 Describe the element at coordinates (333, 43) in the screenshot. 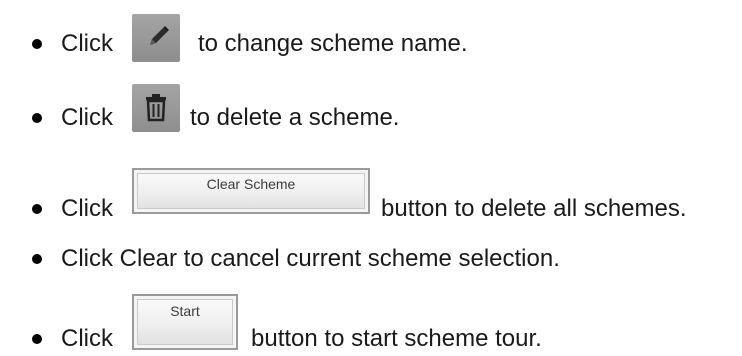

I see `item-text: to change scheme name.` at that location.